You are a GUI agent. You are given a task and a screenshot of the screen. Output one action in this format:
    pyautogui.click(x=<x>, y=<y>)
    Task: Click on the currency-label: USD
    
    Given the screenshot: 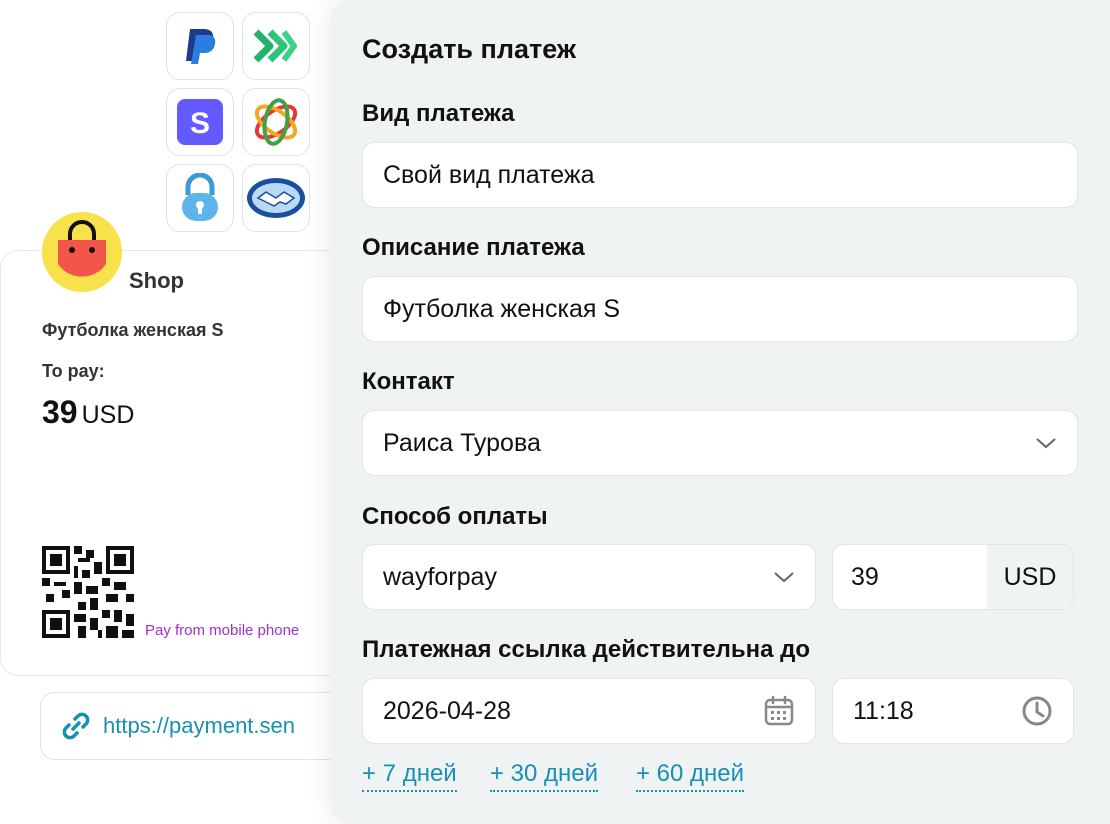 What is the action you would take?
    pyautogui.click(x=1030, y=577)
    